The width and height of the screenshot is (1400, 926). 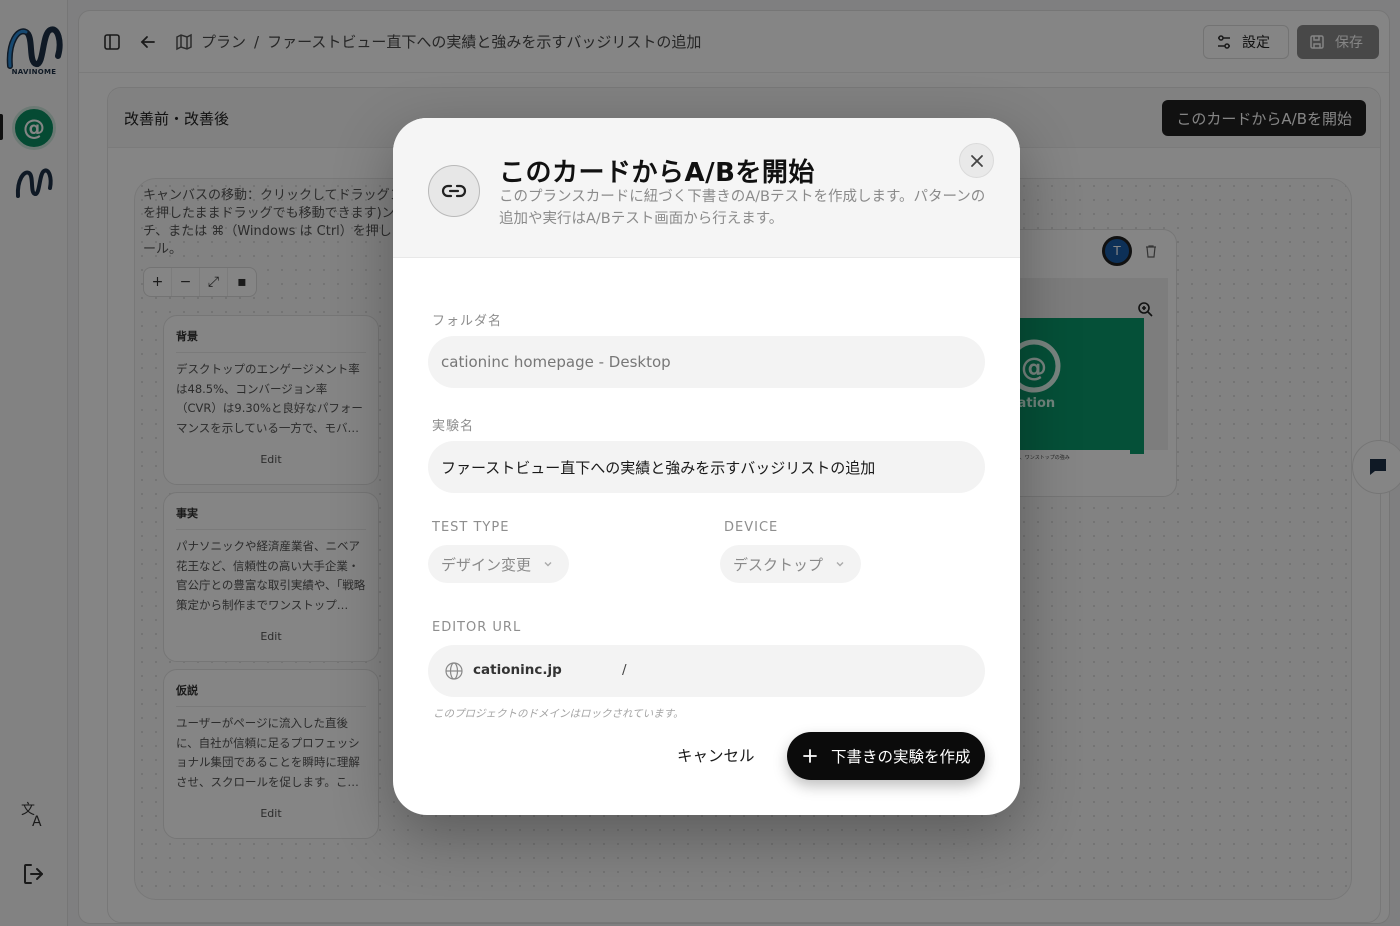 I want to click on close-button, so click(x=976, y=160).